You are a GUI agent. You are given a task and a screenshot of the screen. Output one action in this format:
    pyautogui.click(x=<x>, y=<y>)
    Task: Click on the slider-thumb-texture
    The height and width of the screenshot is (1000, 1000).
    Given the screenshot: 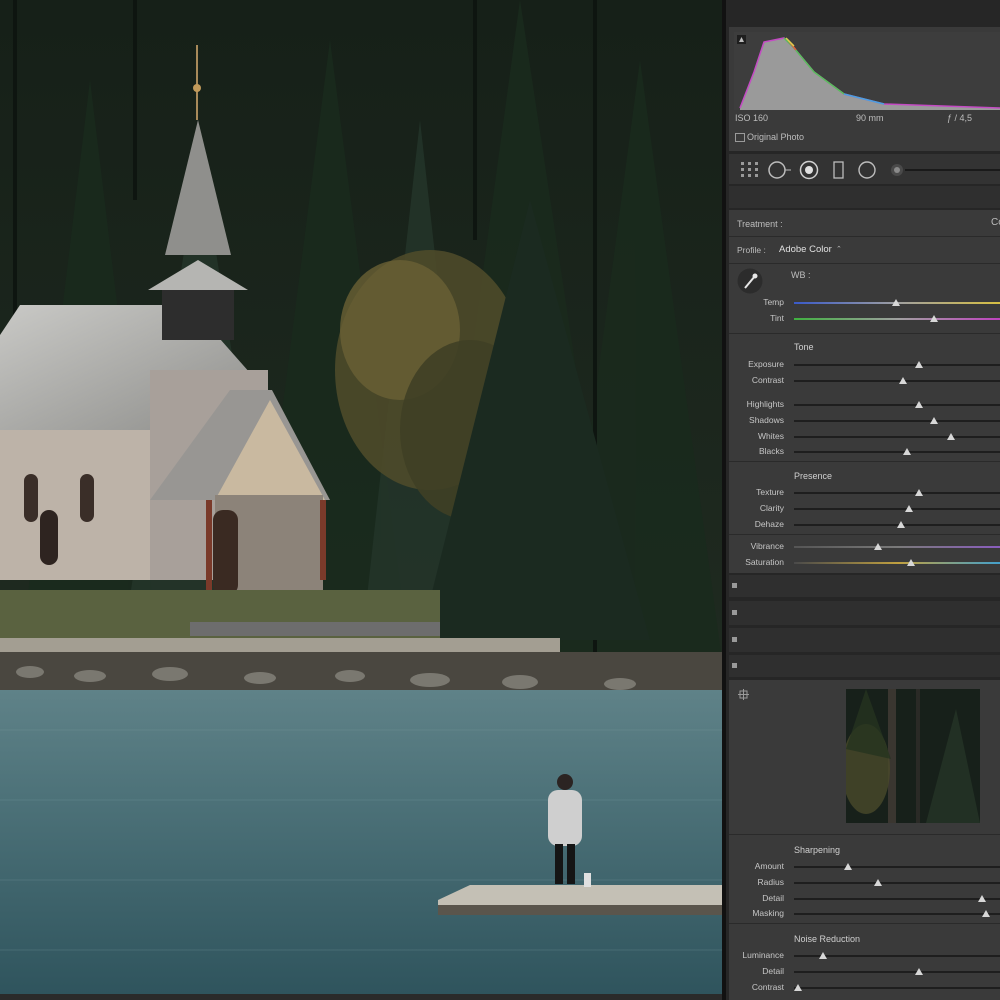 What is the action you would take?
    pyautogui.click(x=919, y=492)
    